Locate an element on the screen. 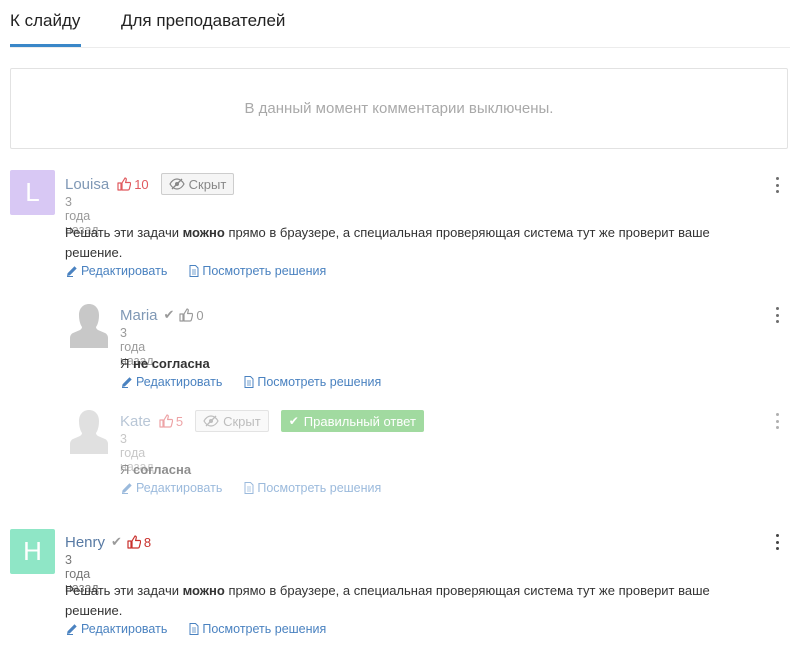 The width and height of the screenshot is (790, 660). comment-text: Я согласна is located at coordinates (156, 469).